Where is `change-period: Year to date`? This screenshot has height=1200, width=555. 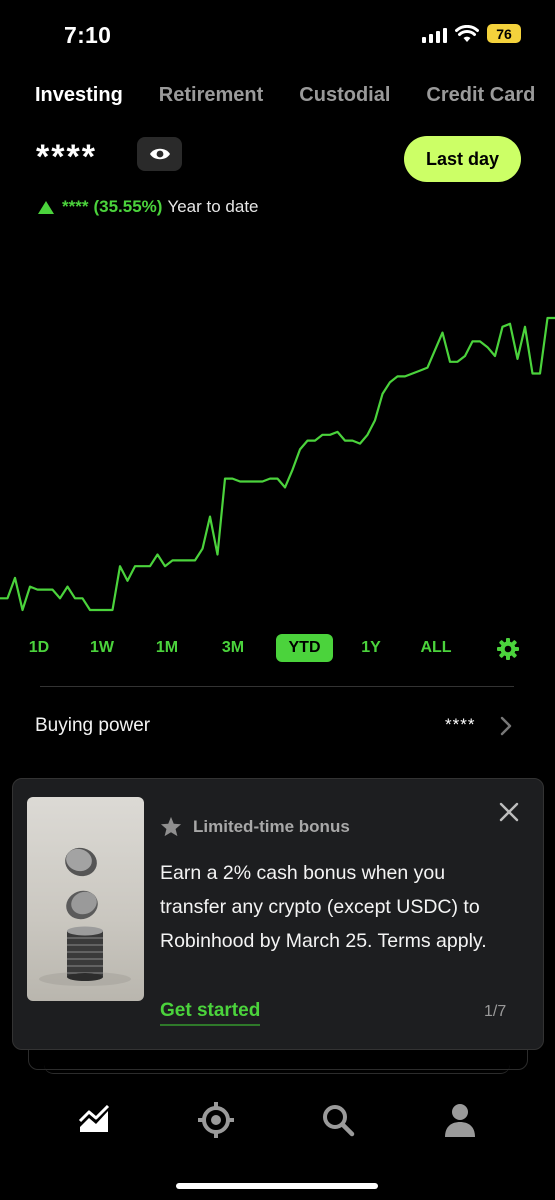
change-period: Year to date is located at coordinates (213, 206).